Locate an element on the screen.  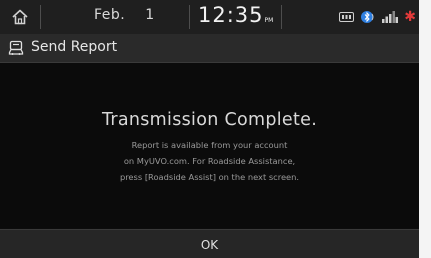
home-button is located at coordinates (20, 17).